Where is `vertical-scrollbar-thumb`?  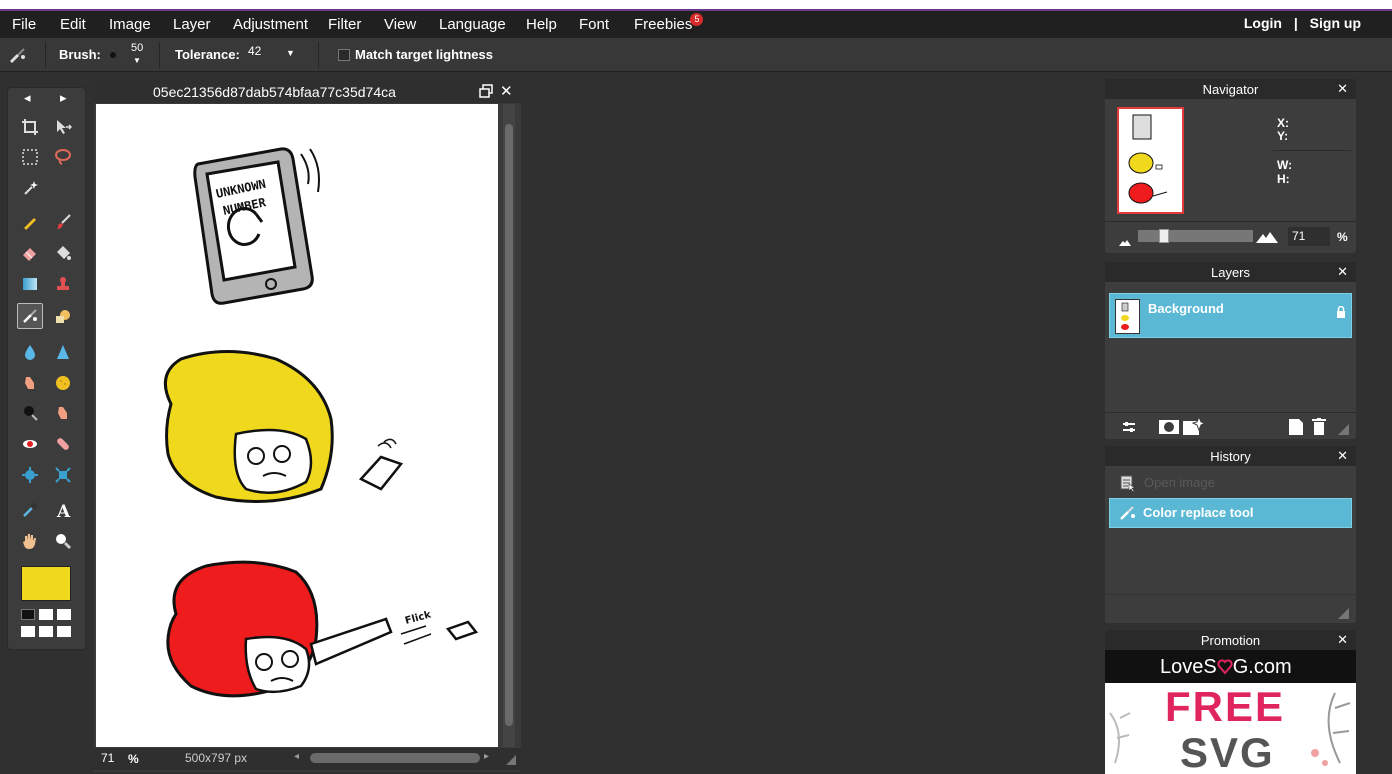
vertical-scrollbar-thumb is located at coordinates (509, 425).